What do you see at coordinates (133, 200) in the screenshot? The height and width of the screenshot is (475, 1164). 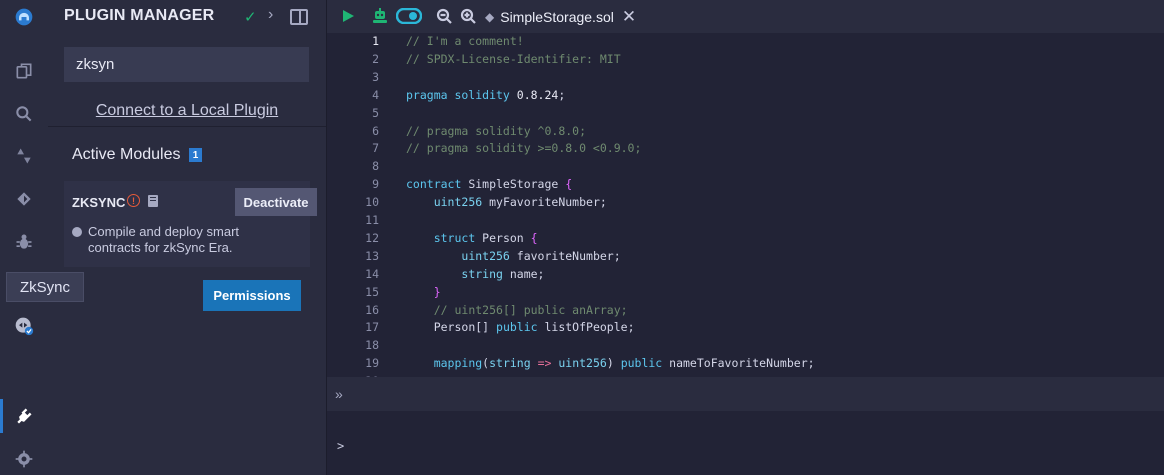 I see `warning-icon: !` at bounding box center [133, 200].